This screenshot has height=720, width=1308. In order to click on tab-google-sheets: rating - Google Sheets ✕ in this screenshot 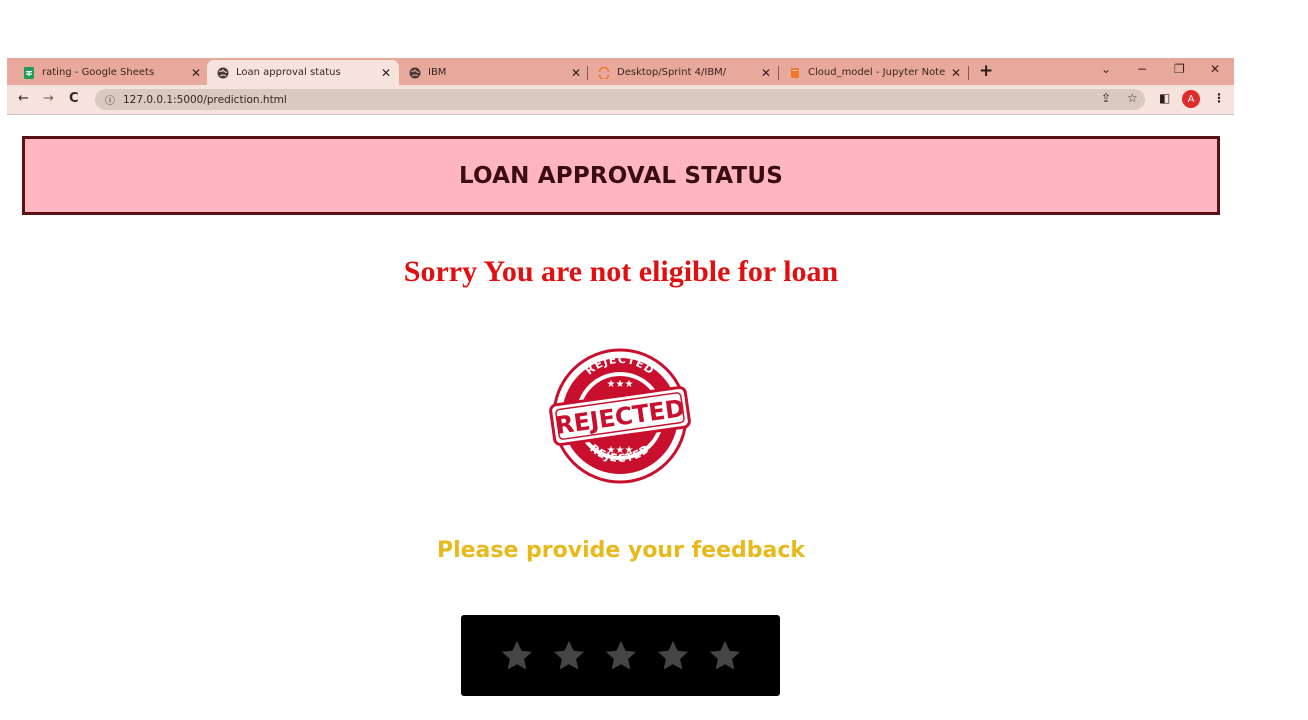, I will do `click(111, 72)`.